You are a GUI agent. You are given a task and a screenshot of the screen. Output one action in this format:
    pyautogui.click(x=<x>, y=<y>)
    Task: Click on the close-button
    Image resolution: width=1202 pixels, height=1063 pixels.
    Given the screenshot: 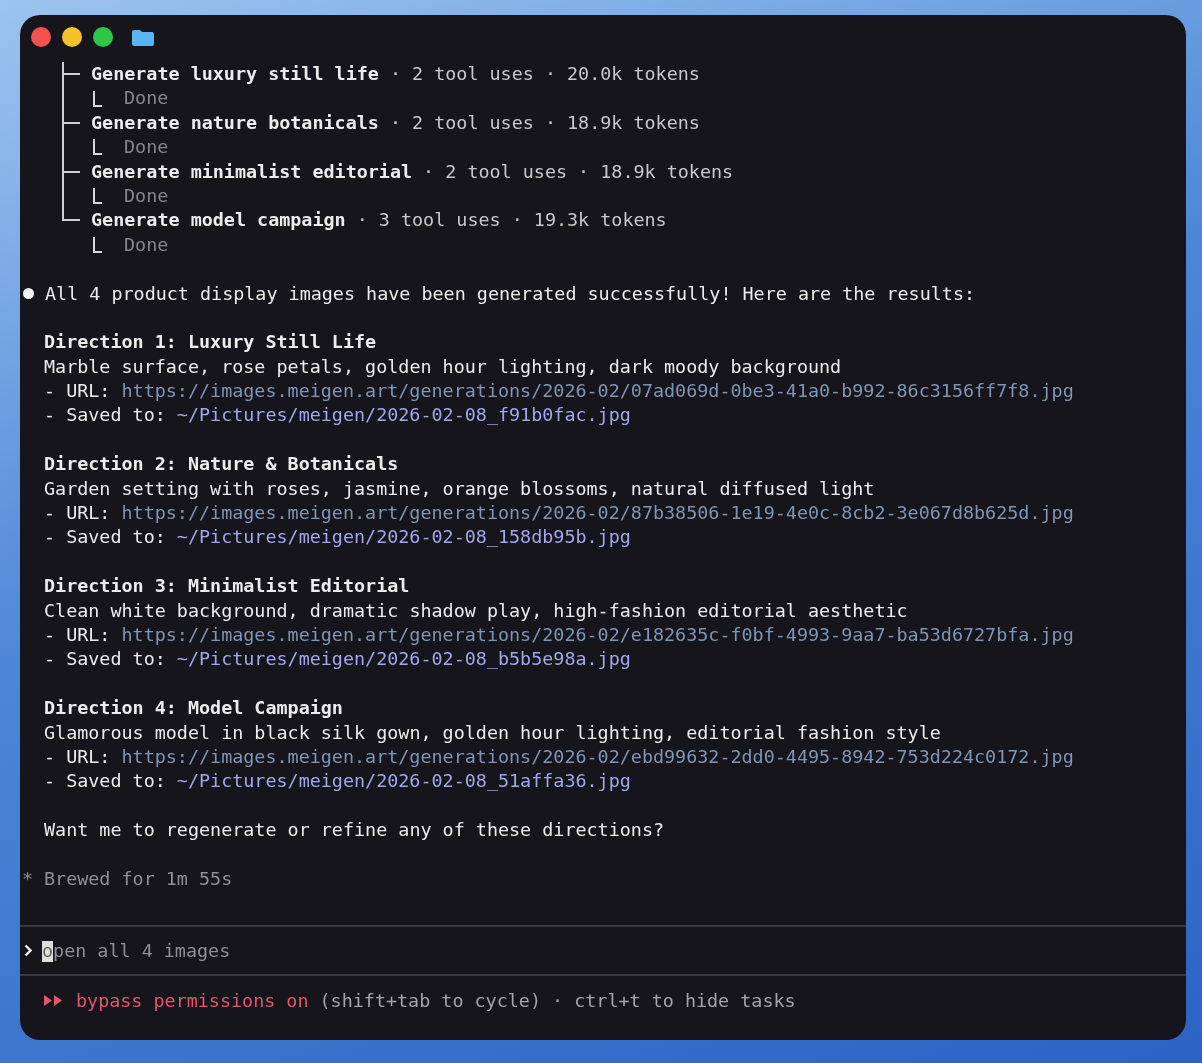 What is the action you would take?
    pyautogui.click(x=41, y=37)
    